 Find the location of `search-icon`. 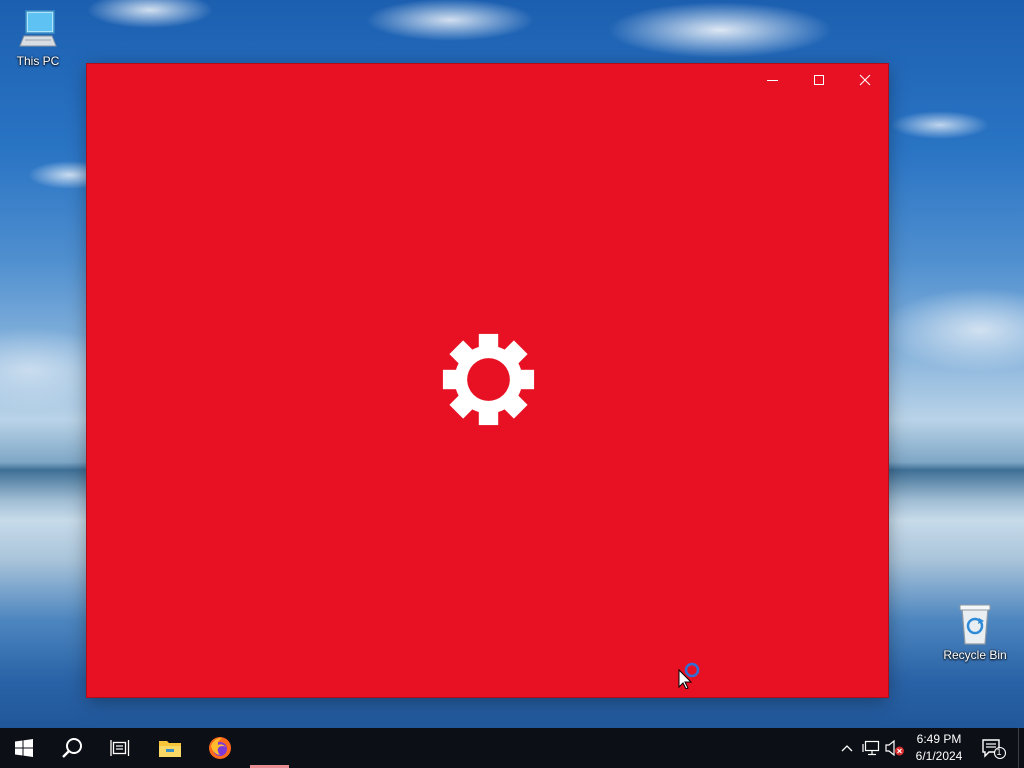

search-icon is located at coordinates (72, 748).